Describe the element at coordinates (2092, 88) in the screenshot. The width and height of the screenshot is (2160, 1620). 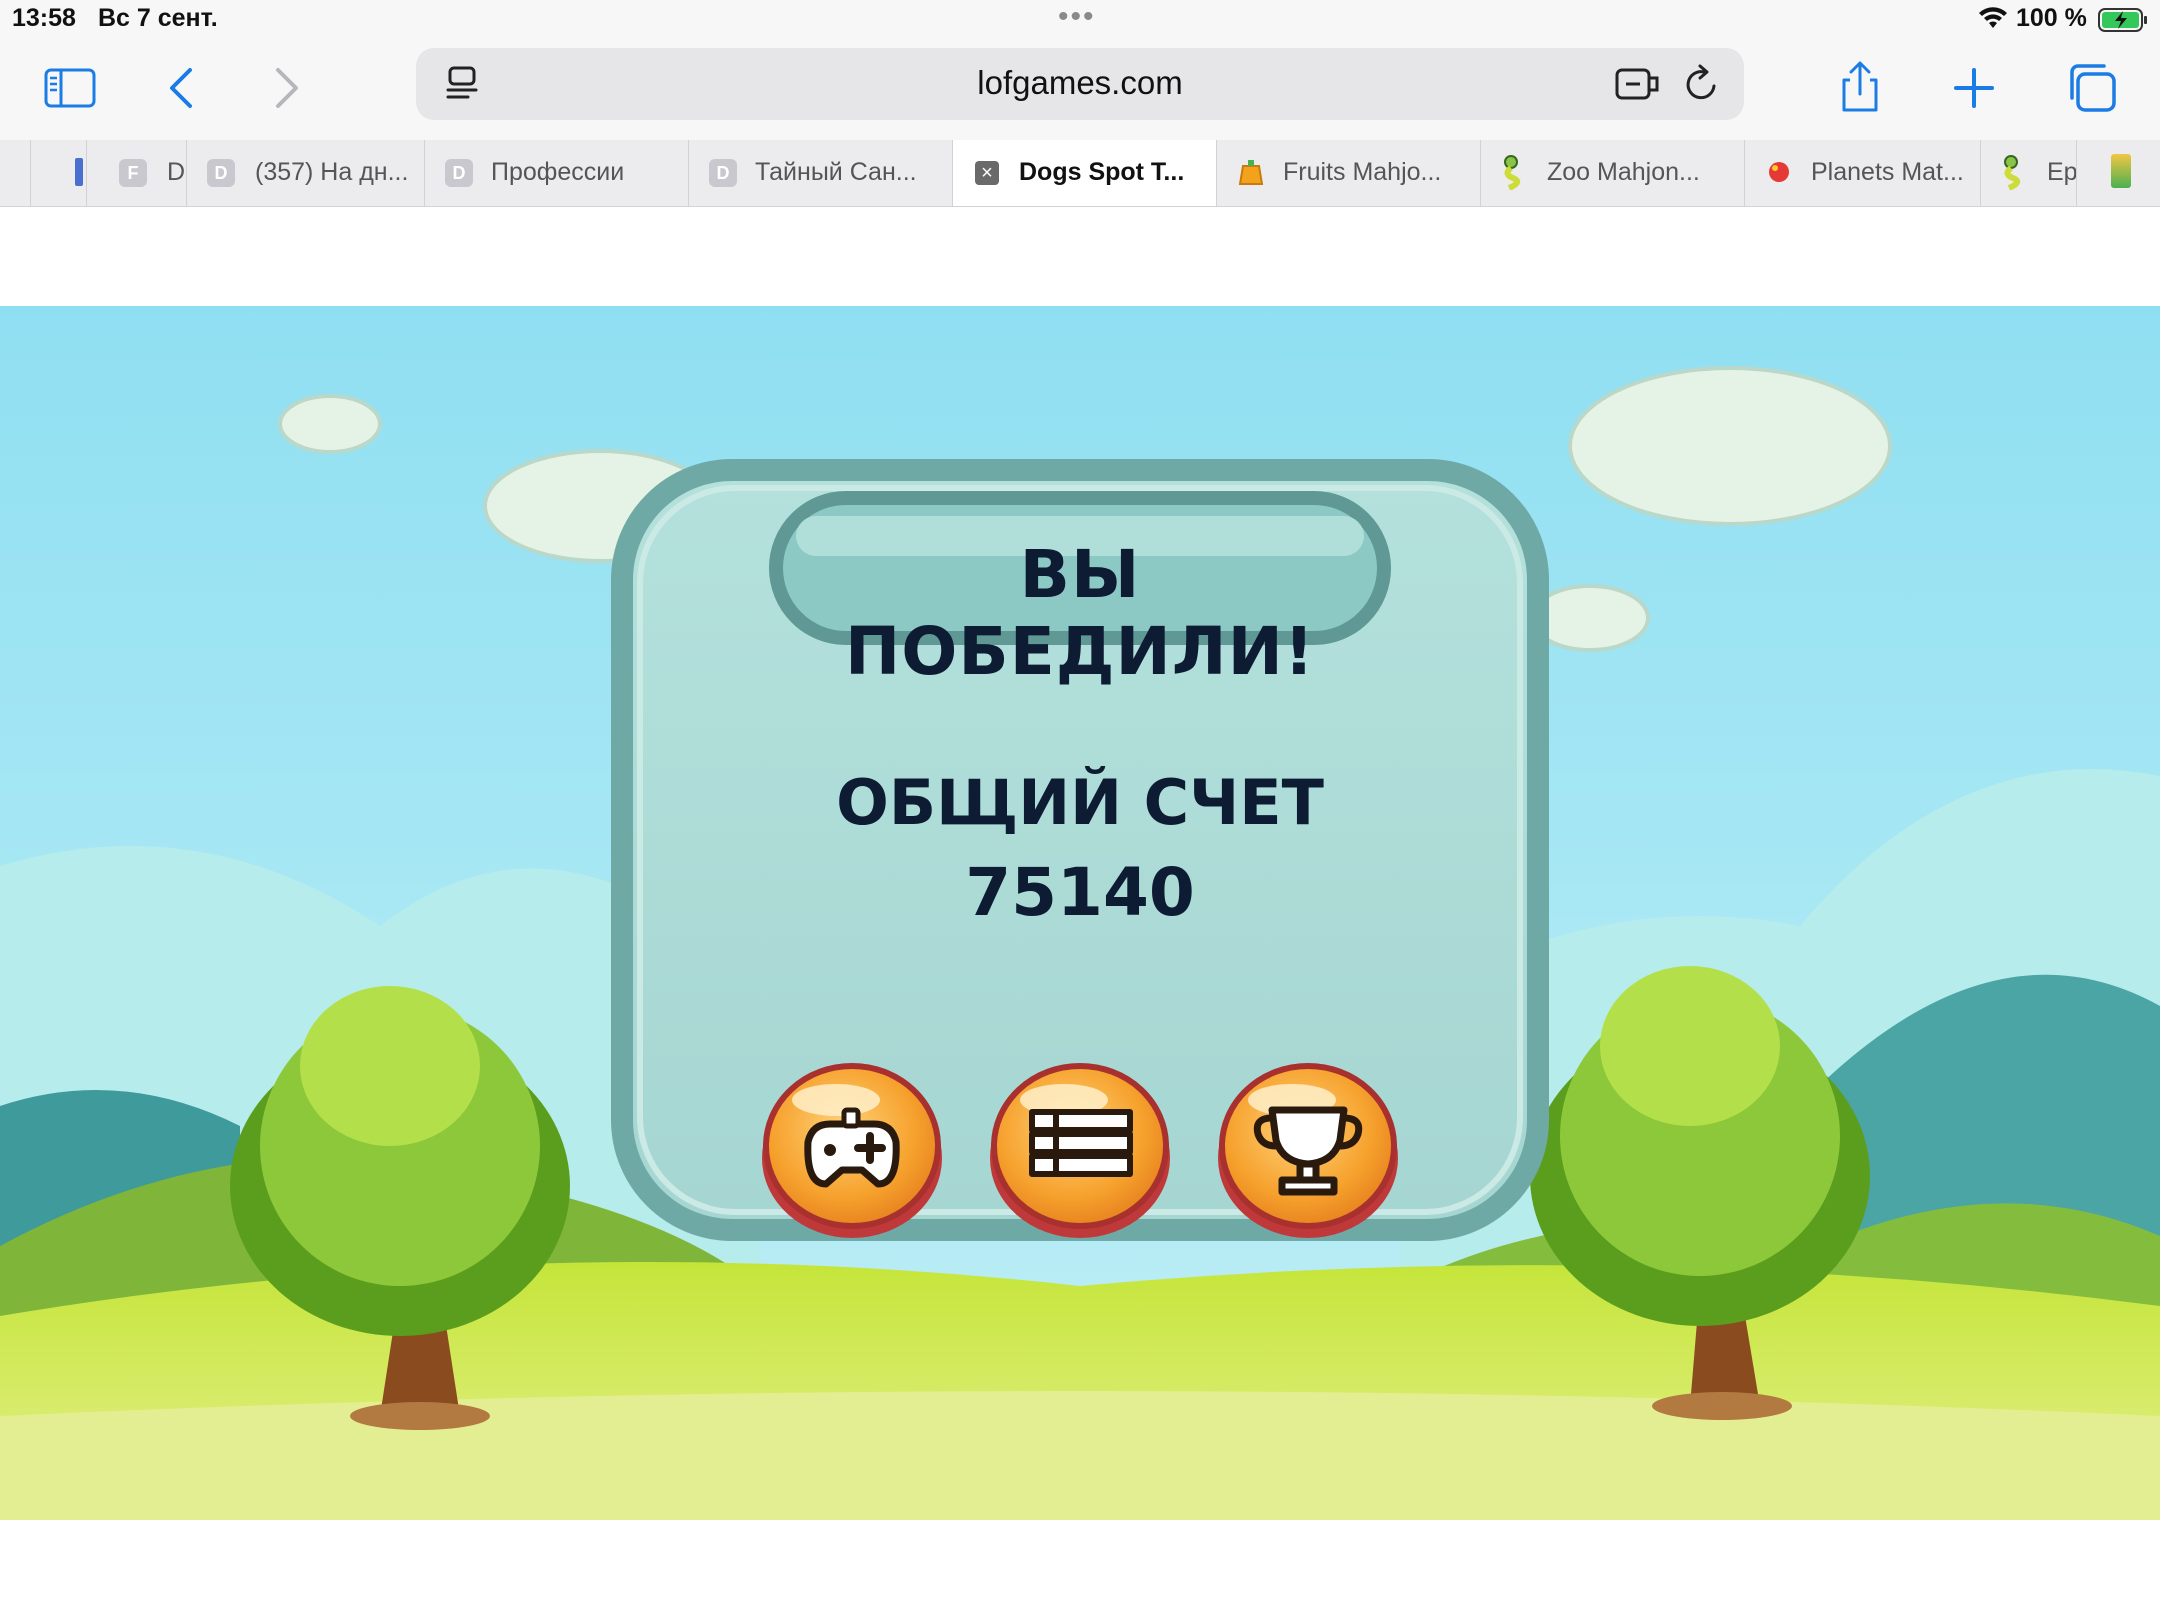
I see `tabs-overview-icon` at that location.